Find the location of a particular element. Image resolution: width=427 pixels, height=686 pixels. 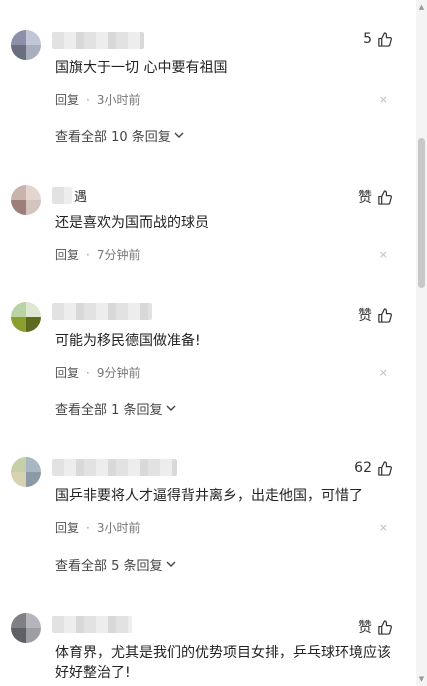

comment-text: 国旗大于一切 心中要有祖国 is located at coordinates (141, 68).